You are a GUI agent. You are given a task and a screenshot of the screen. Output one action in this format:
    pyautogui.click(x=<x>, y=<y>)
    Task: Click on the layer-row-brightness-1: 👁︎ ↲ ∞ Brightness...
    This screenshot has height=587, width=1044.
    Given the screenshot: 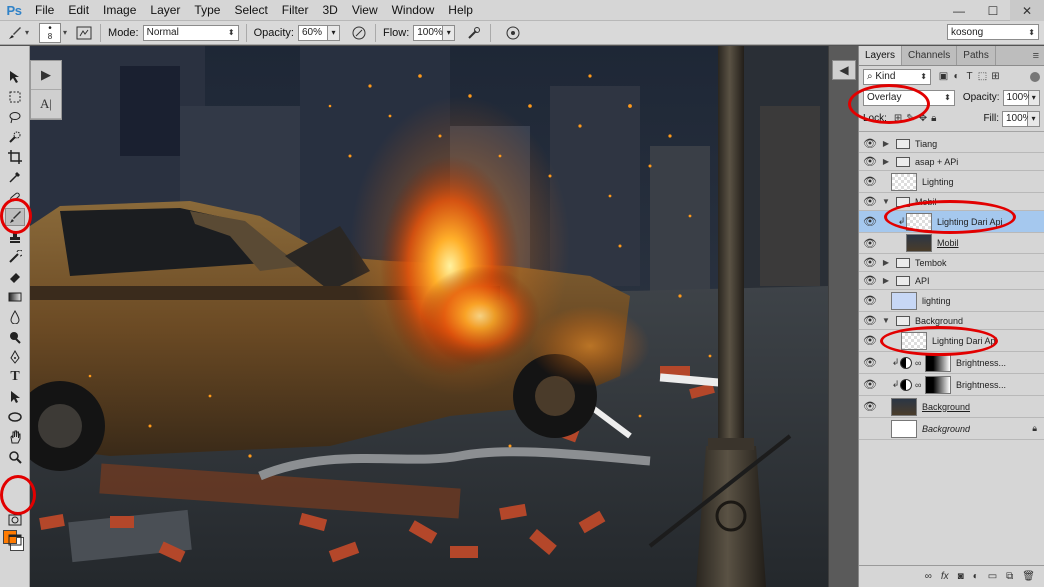 What is the action you would take?
    pyautogui.click(x=951, y=363)
    